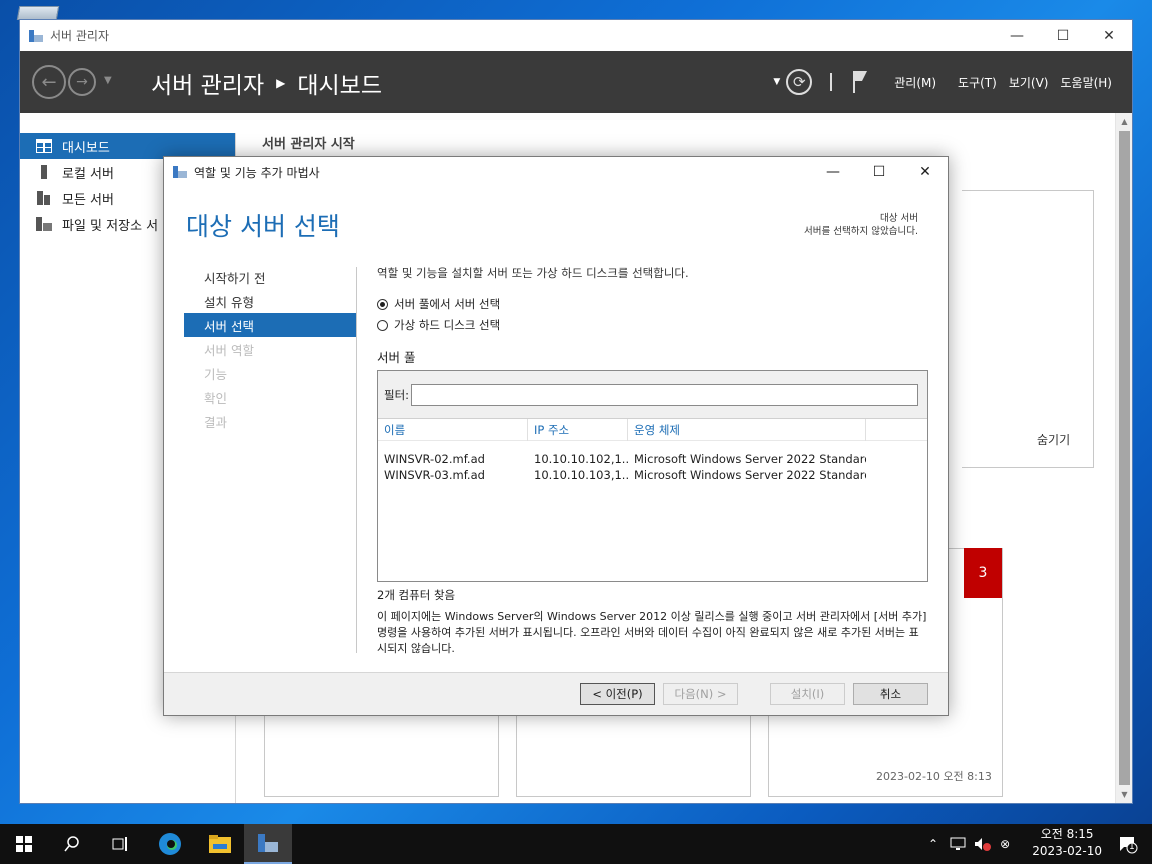 This screenshot has width=1152, height=864. I want to click on filter-input, so click(665, 394).